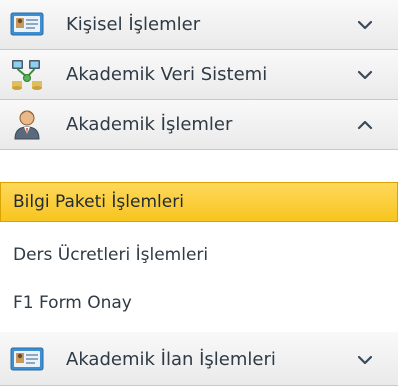 This screenshot has height=386, width=398. I want to click on section-label: Kişisel İşlemler, so click(133, 24).